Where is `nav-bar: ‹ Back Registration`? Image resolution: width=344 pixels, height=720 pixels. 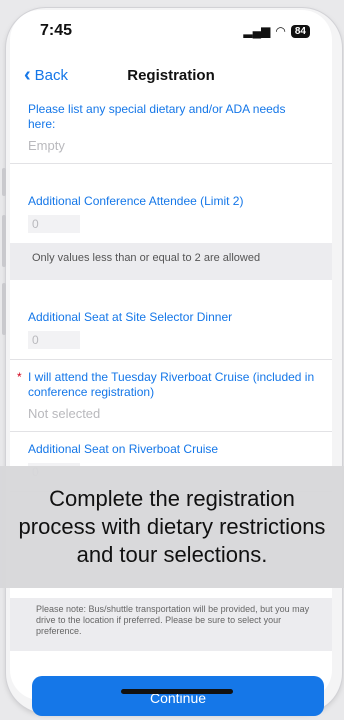 nav-bar: ‹ Back Registration is located at coordinates (171, 75).